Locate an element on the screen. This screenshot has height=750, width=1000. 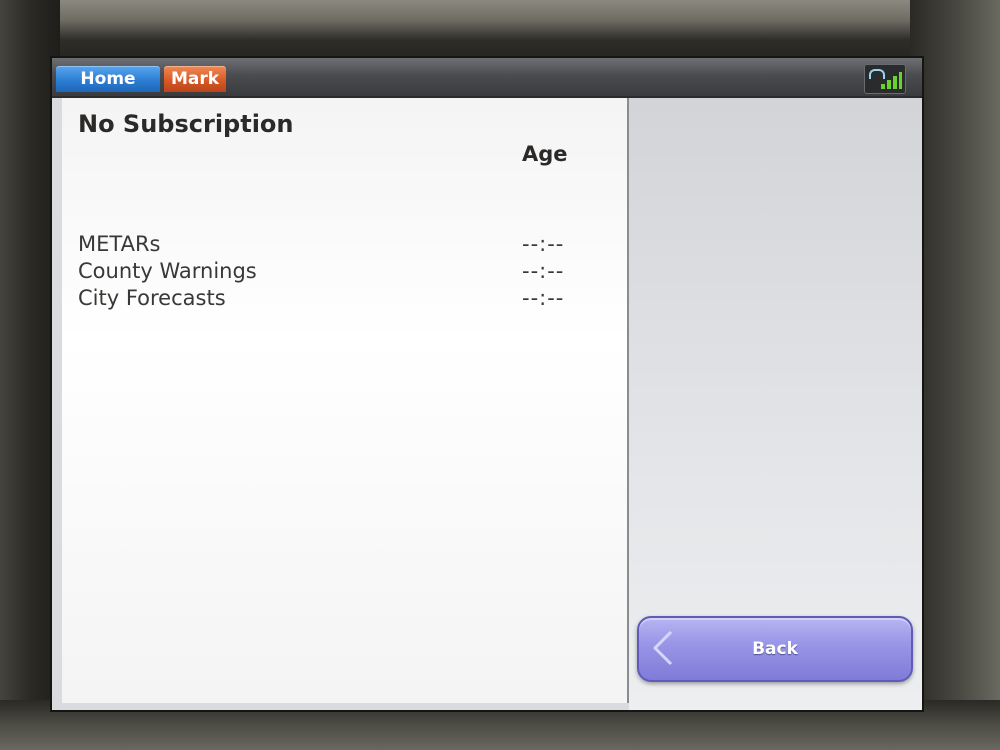
list-item-label: METARs is located at coordinates (119, 244).